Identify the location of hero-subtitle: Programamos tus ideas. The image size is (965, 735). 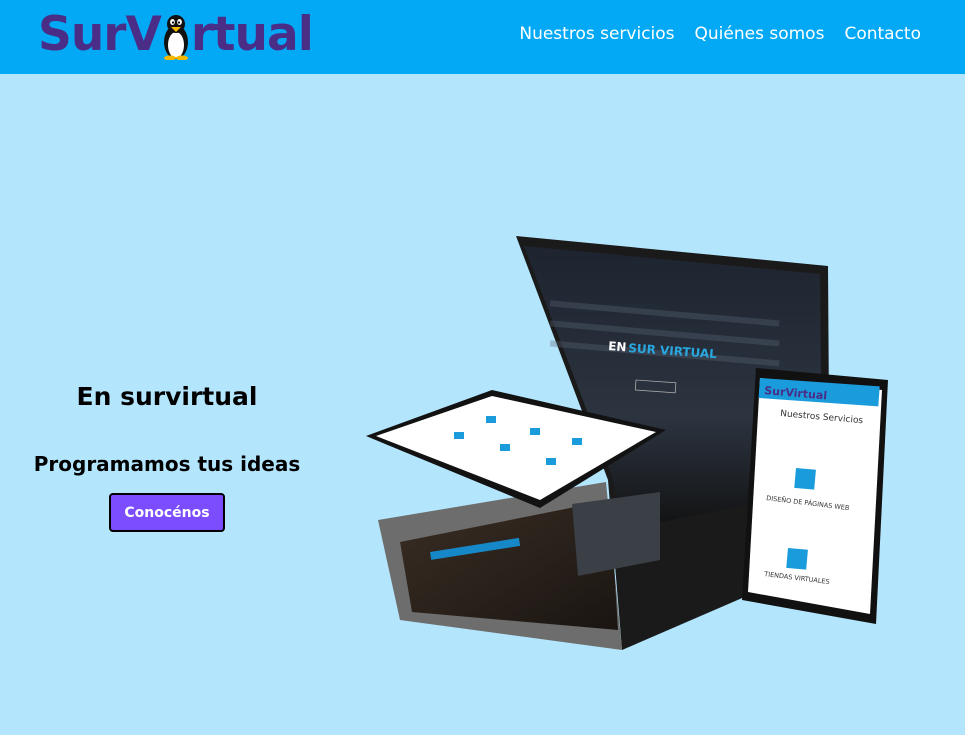
(167, 464).